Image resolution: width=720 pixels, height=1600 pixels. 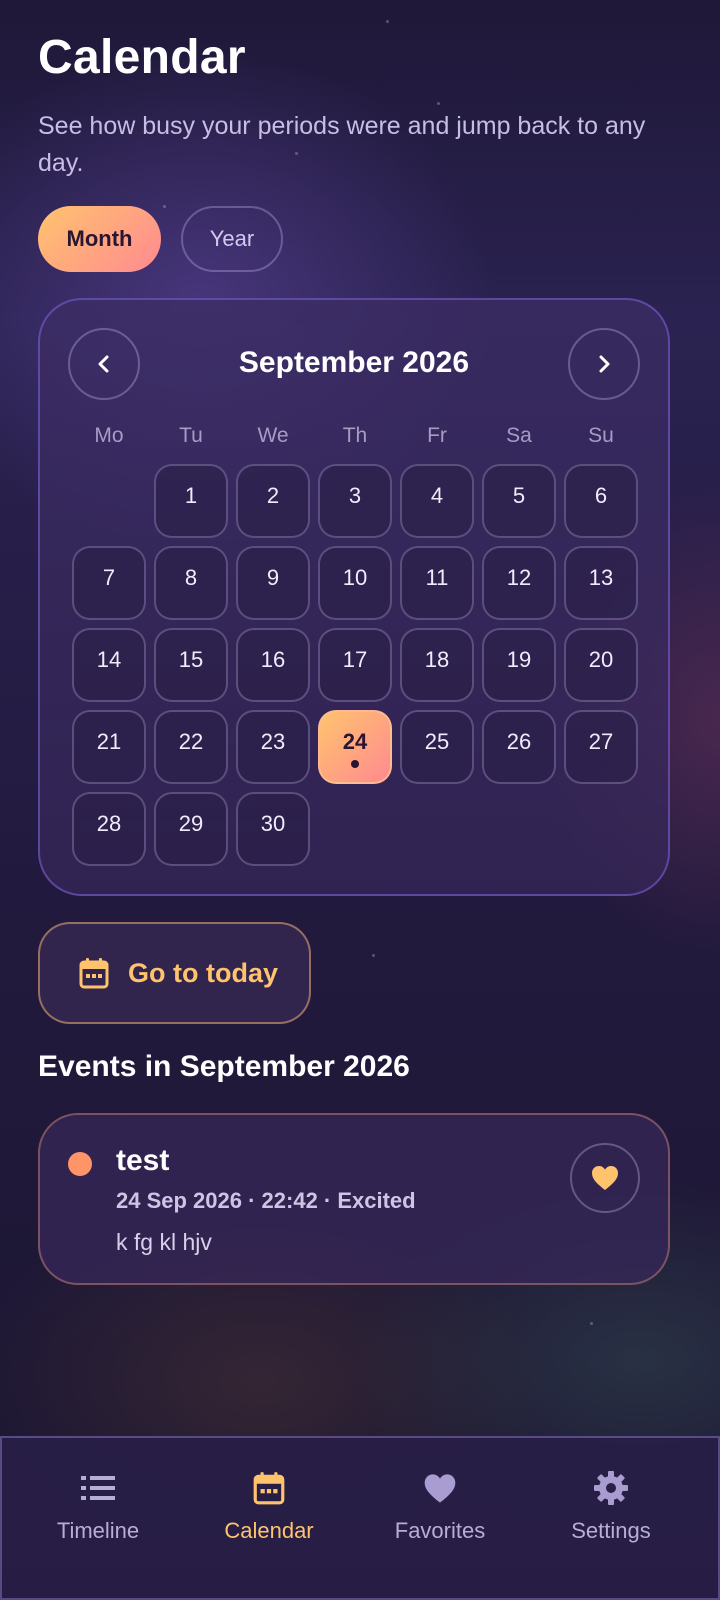 What do you see at coordinates (191, 577) in the screenshot?
I see `day-number: 8` at bounding box center [191, 577].